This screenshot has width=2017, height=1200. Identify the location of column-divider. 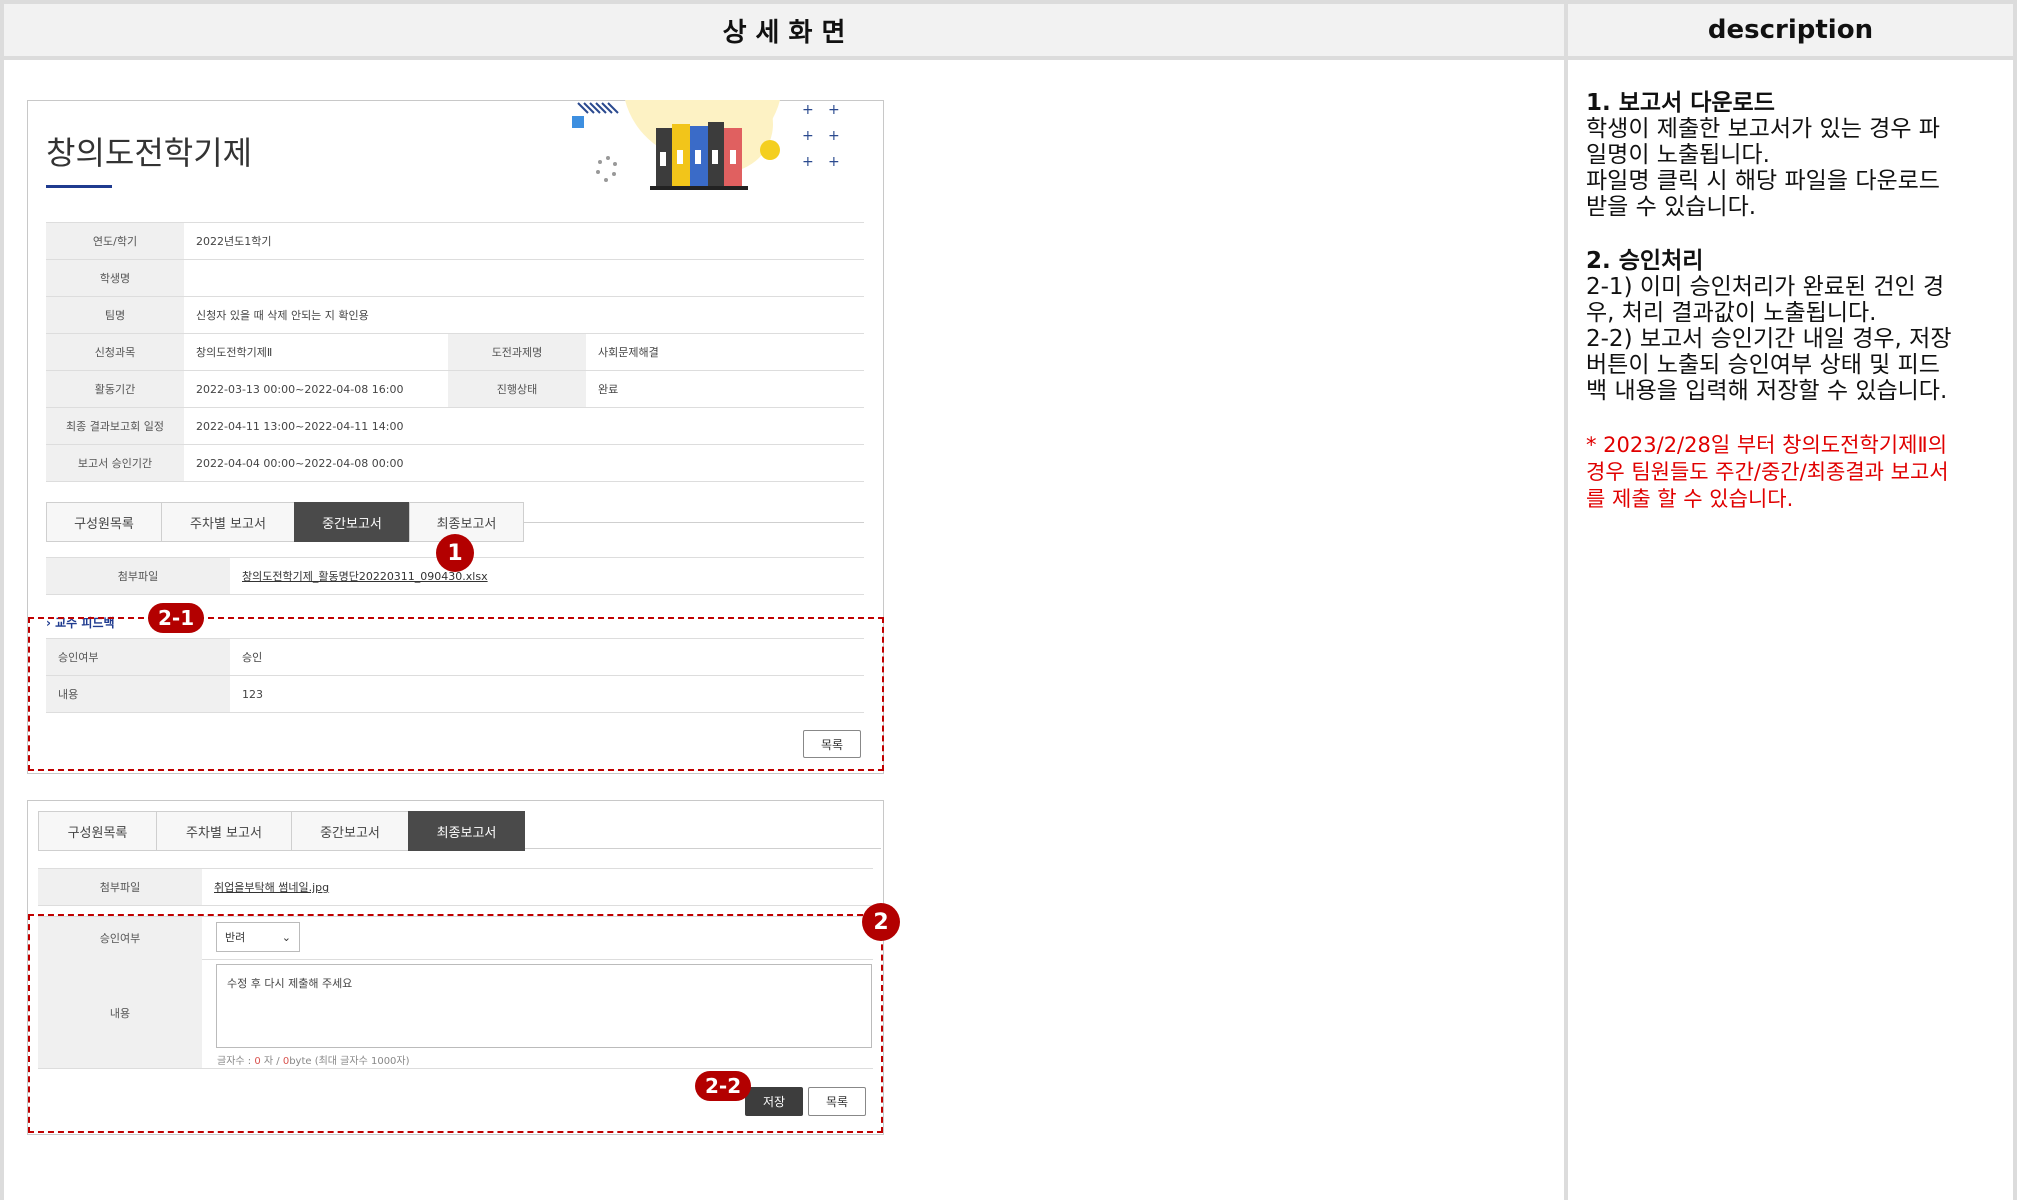
(1566, 628).